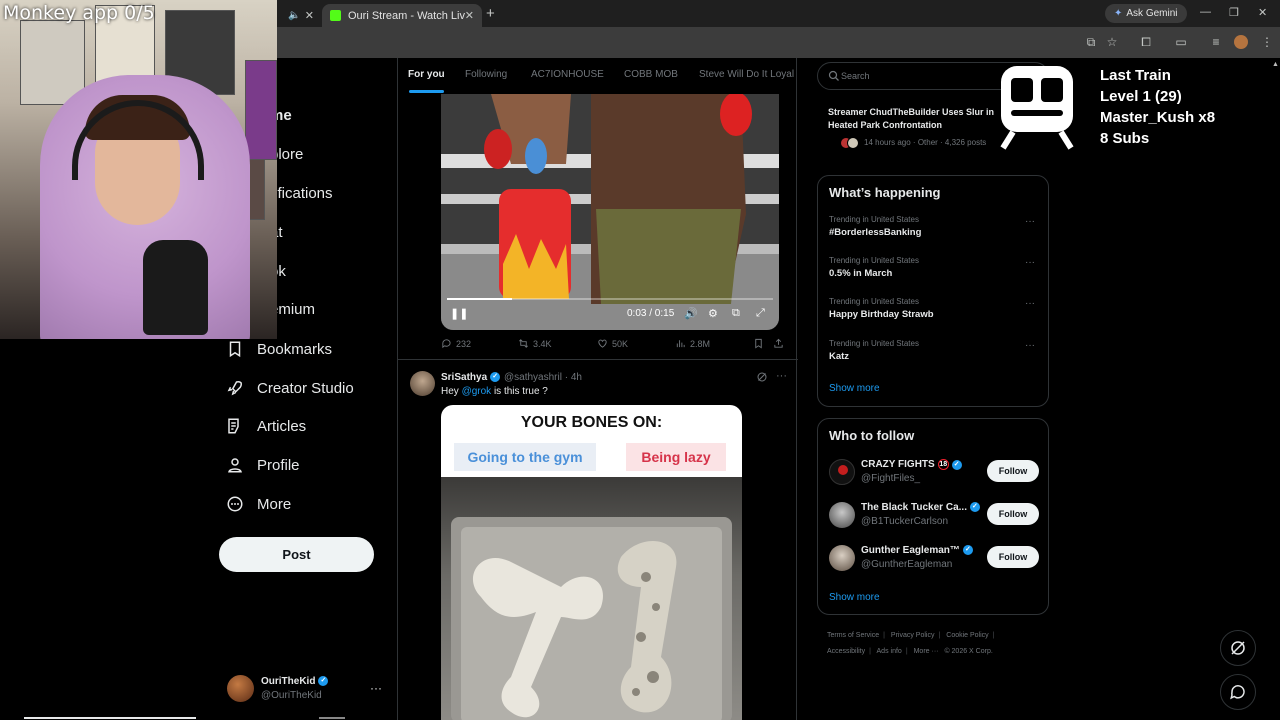 Image resolution: width=1280 pixels, height=720 pixels. I want to click on footer-link: Accessibility, so click(846, 651).